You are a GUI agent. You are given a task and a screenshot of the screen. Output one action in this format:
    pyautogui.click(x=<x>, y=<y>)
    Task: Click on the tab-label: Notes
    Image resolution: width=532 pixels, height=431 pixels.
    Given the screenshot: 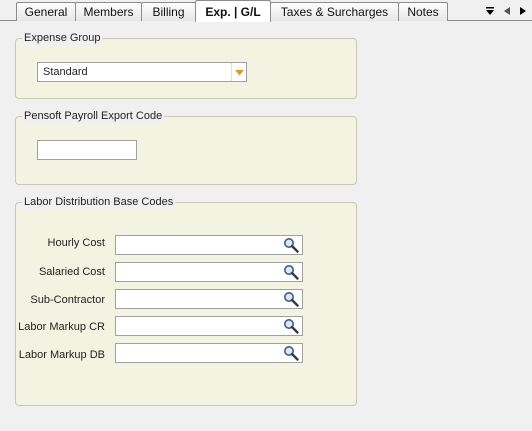 What is the action you would take?
    pyautogui.click(x=423, y=12)
    